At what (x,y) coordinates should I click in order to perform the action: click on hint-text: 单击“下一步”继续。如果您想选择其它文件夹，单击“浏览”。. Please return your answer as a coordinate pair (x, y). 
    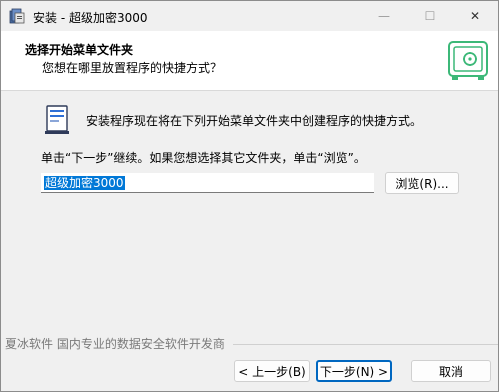
    Looking at the image, I should click on (203, 158).